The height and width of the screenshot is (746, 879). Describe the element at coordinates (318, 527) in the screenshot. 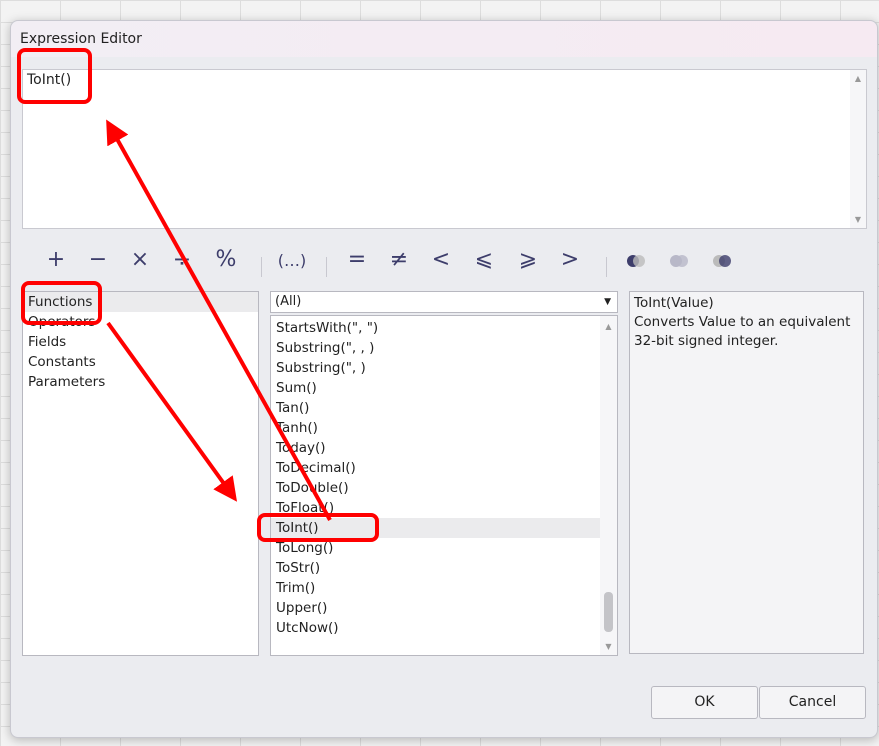

I see `annotation-box-toint` at that location.